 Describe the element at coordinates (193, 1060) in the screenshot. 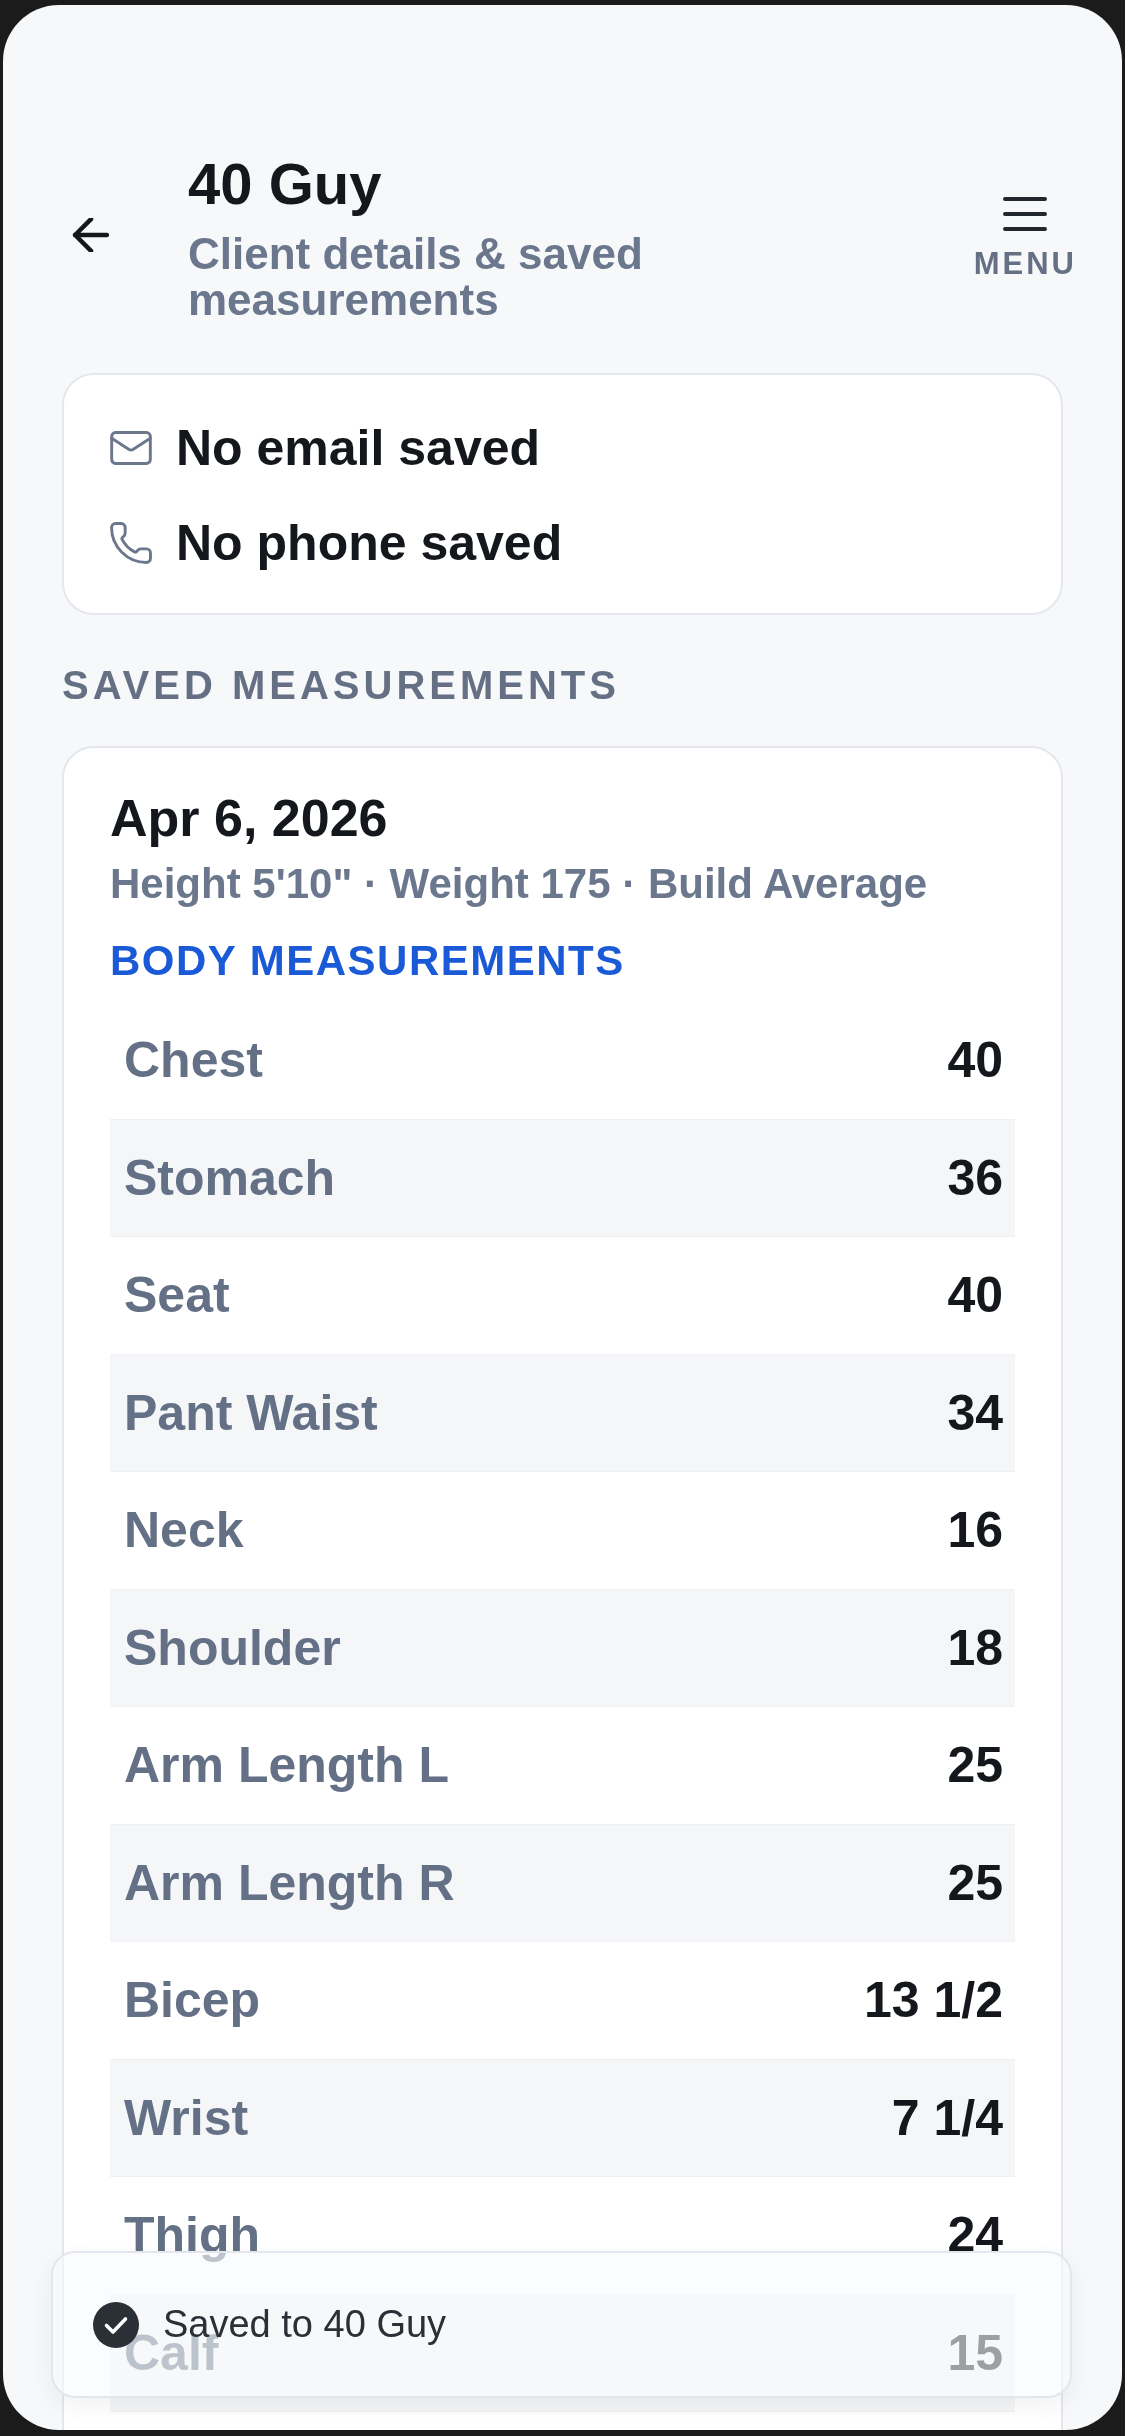

I see `measurement-label: Chest` at that location.